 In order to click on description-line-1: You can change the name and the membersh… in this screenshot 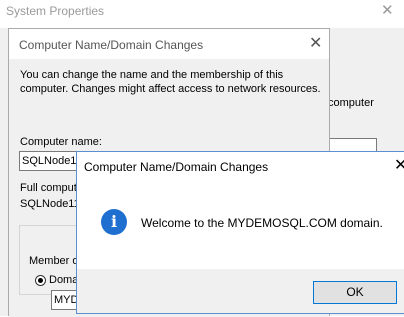, I will do `click(152, 75)`.